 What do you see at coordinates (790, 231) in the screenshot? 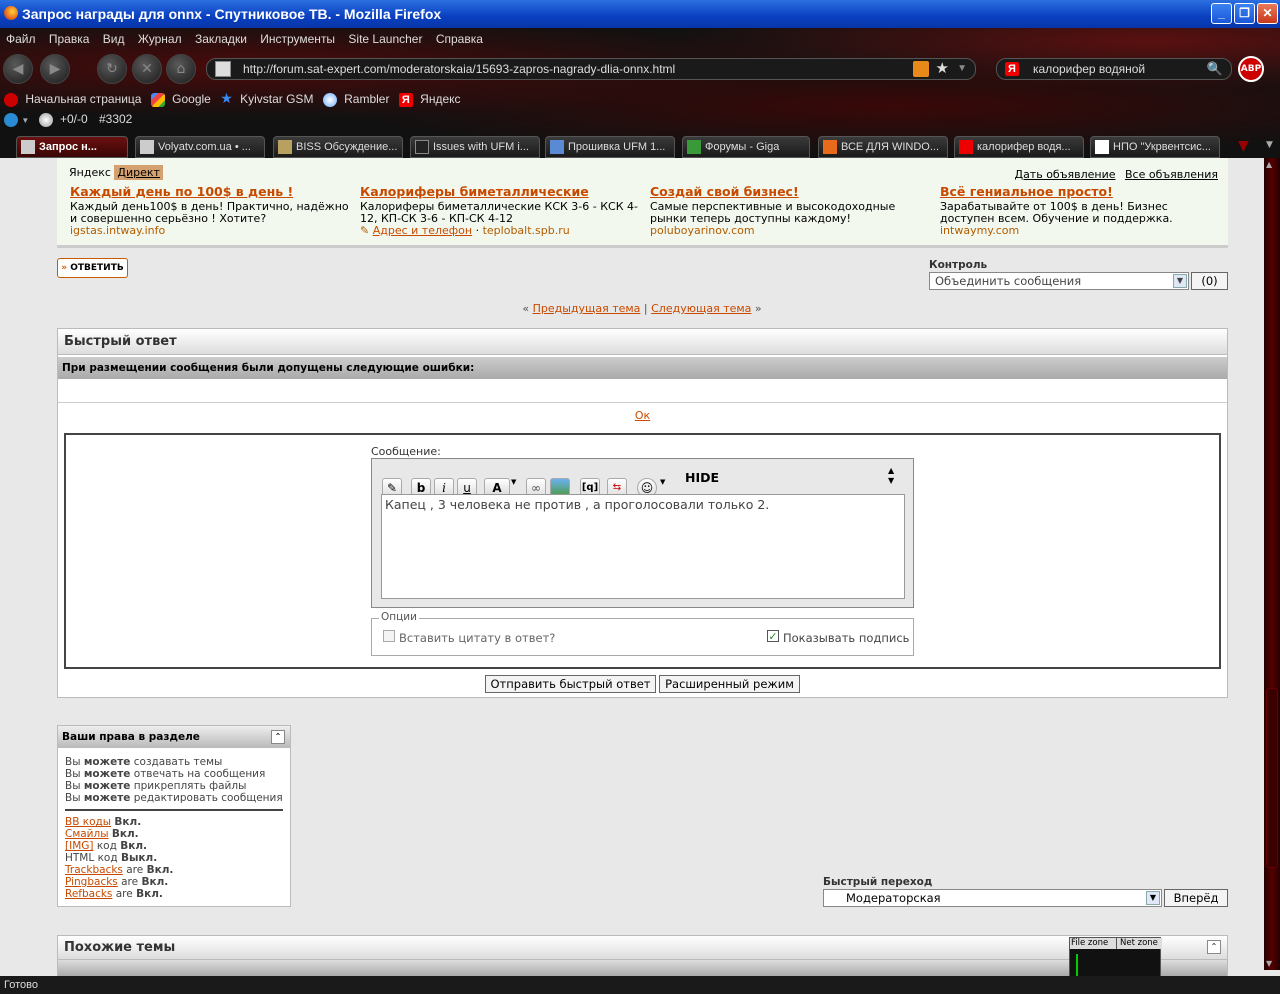
I see `ad-url: poluboyarinov.com` at bounding box center [790, 231].